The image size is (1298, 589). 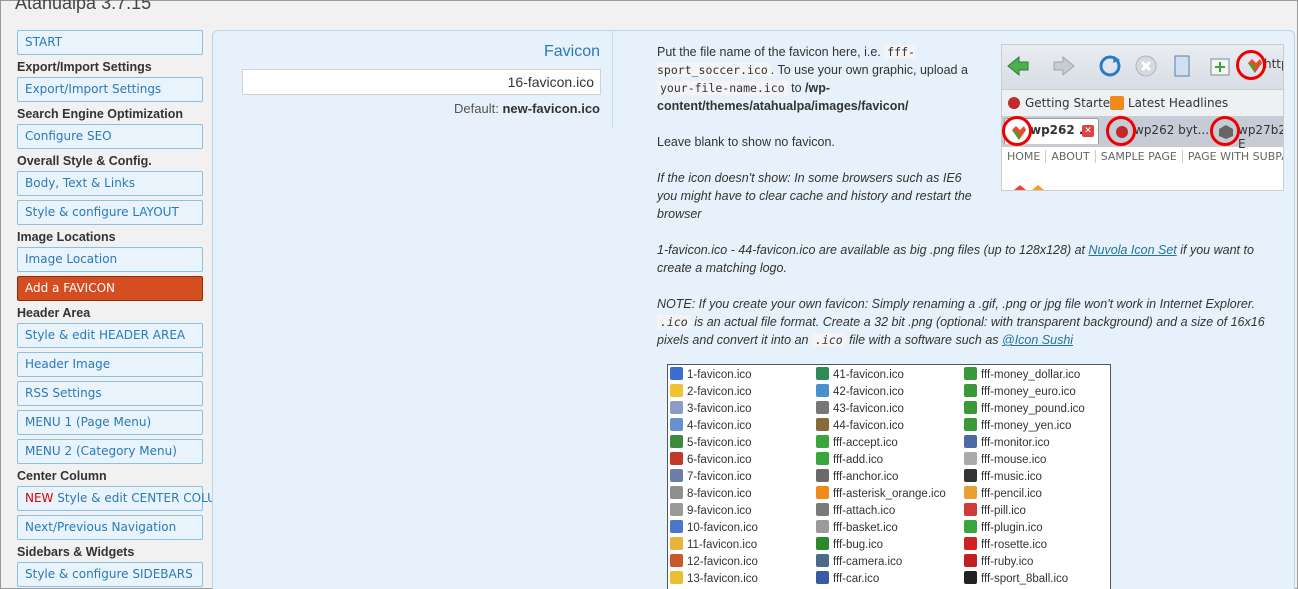 I want to click on favicon-filename: fff-car.ico, so click(x=856, y=579).